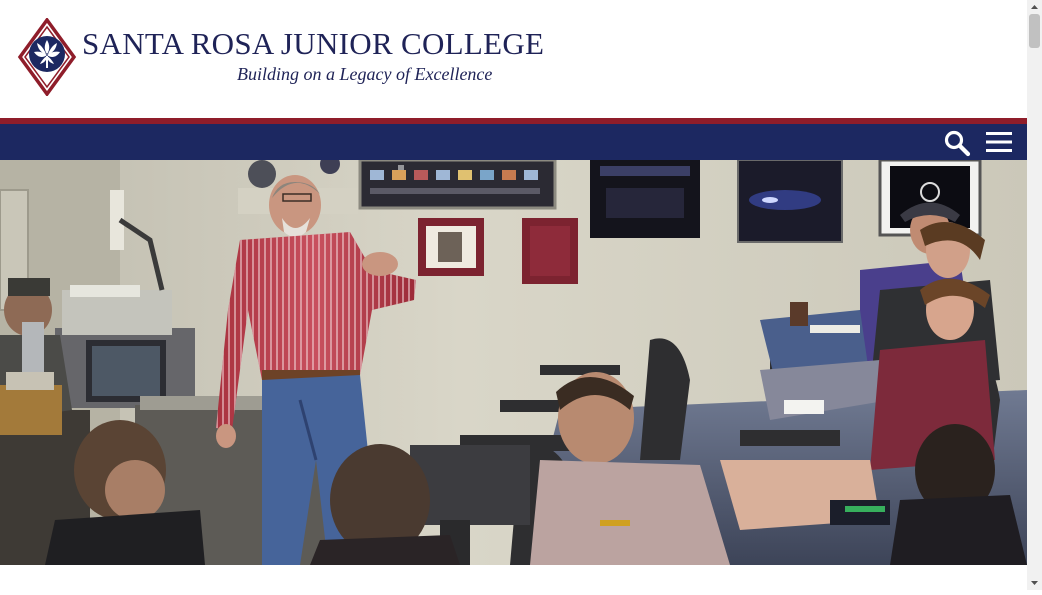 The width and height of the screenshot is (1042, 595). What do you see at coordinates (47, 57) in the screenshot?
I see `srjc-logo-icon` at bounding box center [47, 57].